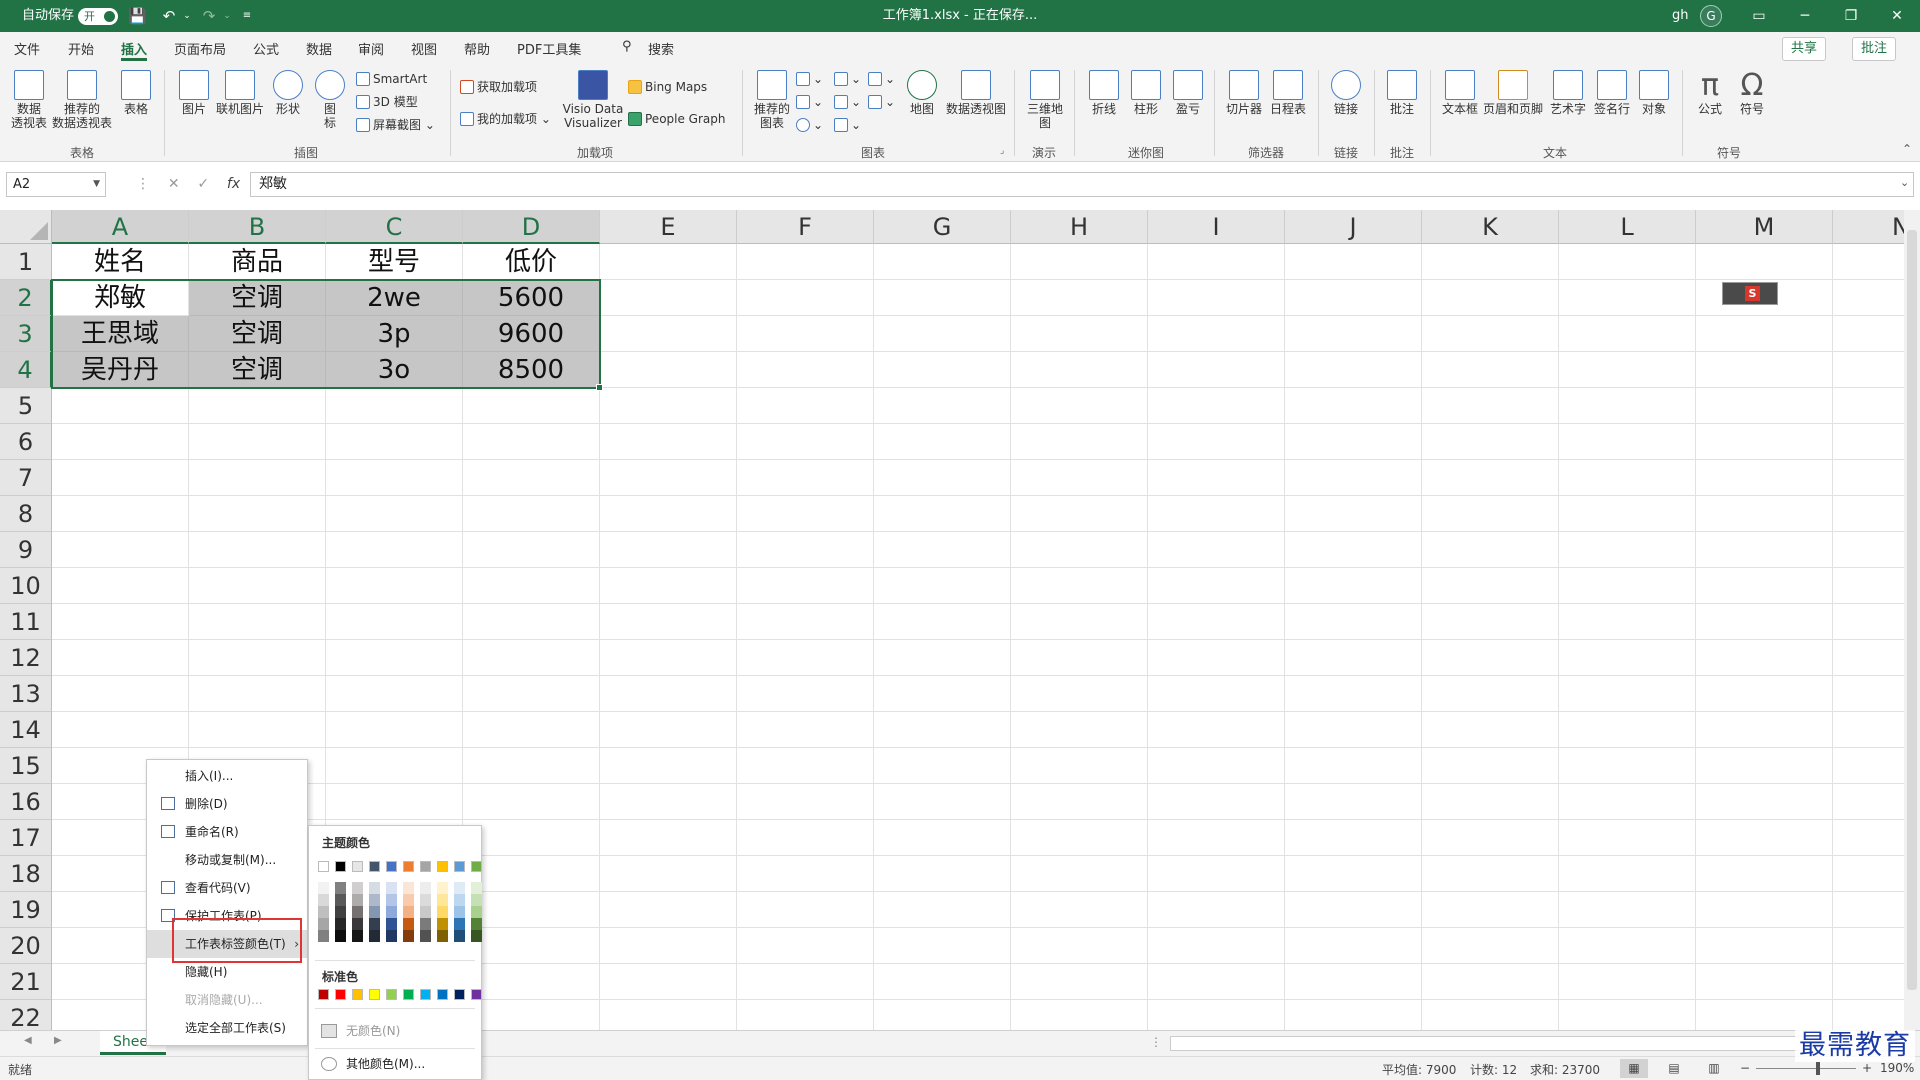  I want to click on smartart-button: SmartArt, so click(391, 79).